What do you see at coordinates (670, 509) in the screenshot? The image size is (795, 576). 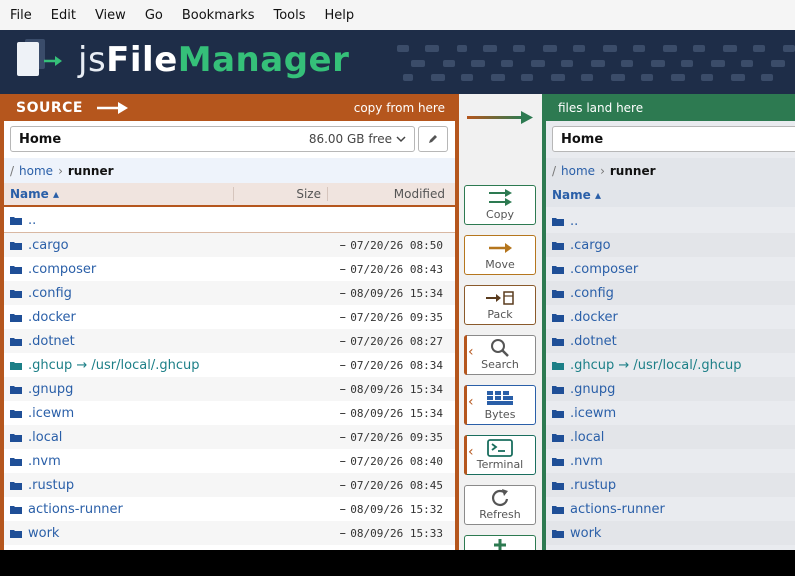 I see `file-row: actions-runner` at bounding box center [670, 509].